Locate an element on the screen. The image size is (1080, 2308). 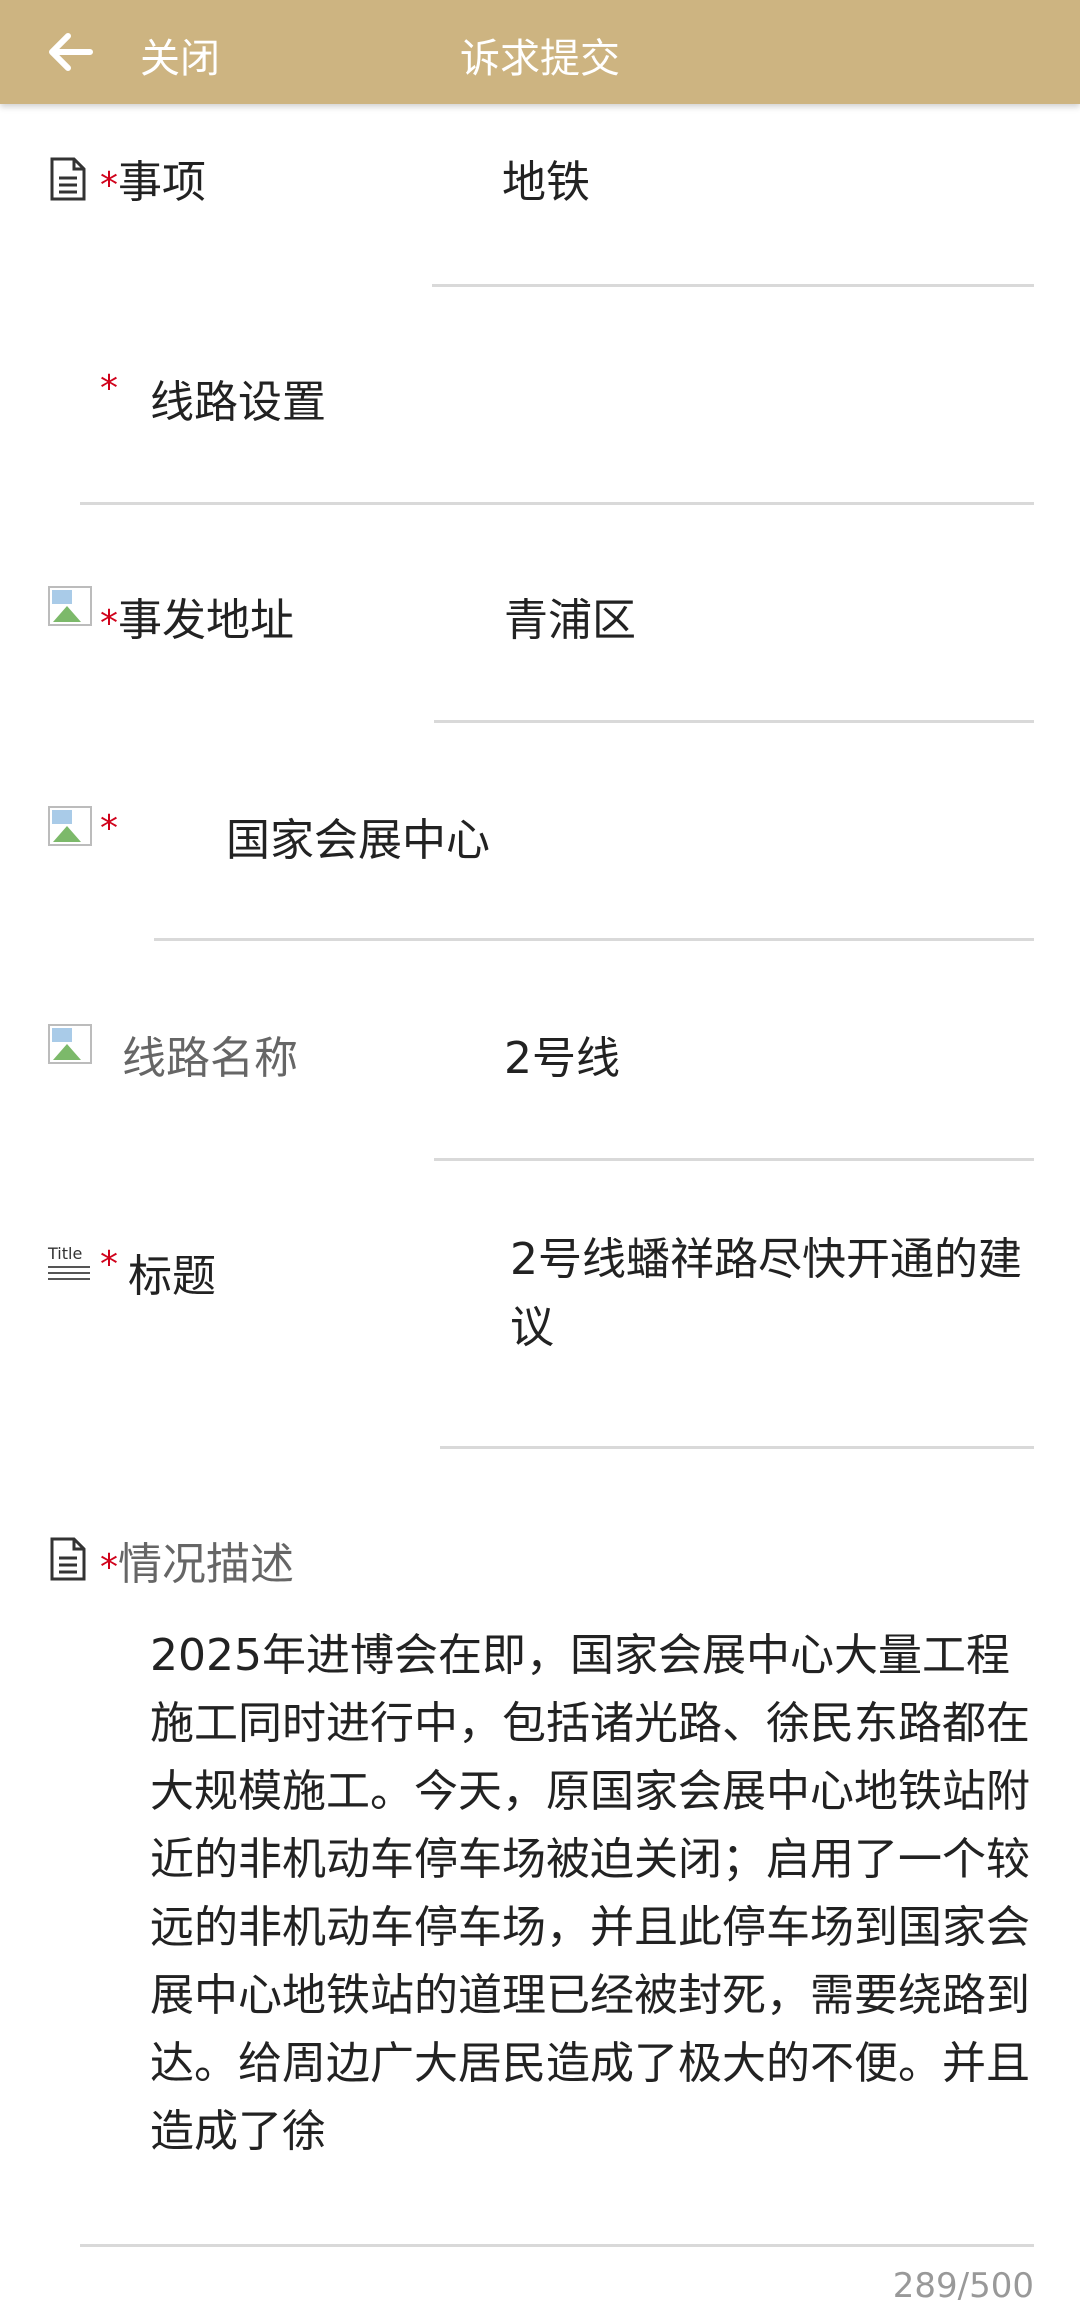
title-value: 2号线蟠祥路尽快开通的建议 is located at coordinates (773, 1294).